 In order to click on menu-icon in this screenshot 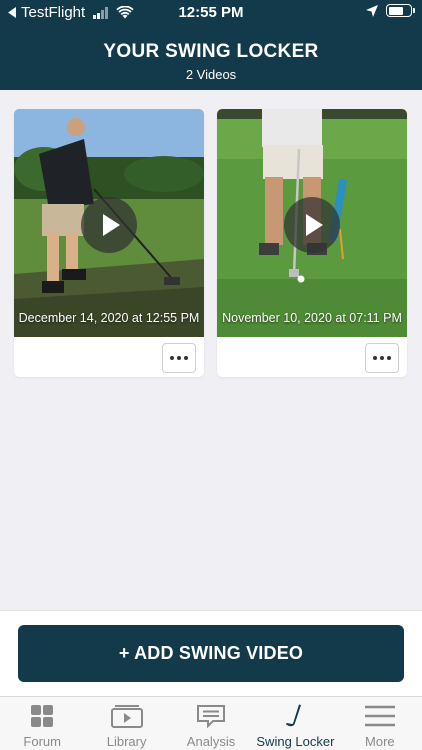, I will do `click(379, 716)`.